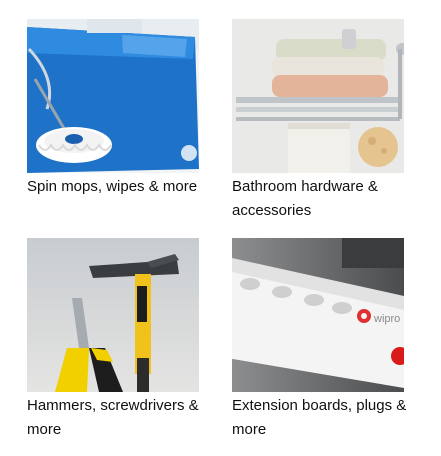 This screenshot has height=456, width=441. I want to click on category-label: Bathroom hardware & accessories, so click(319, 199).